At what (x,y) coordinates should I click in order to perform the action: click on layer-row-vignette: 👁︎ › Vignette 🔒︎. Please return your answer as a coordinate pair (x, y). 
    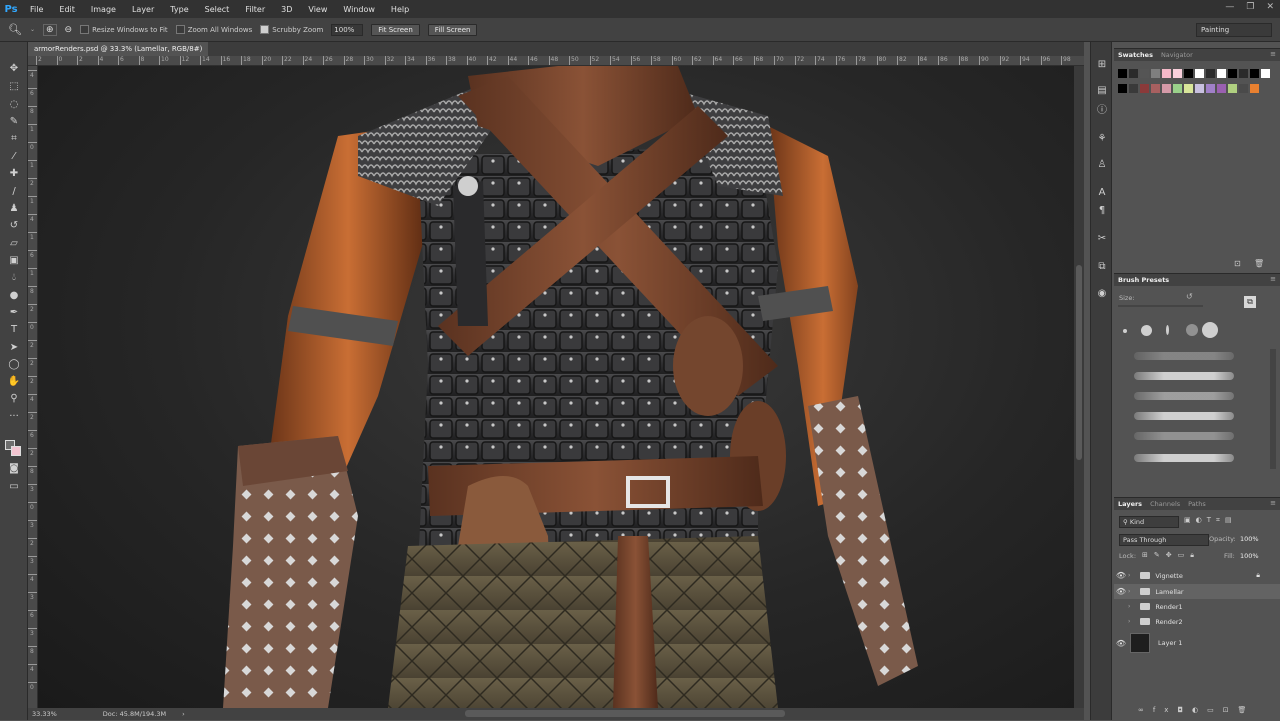
    Looking at the image, I should click on (1197, 575).